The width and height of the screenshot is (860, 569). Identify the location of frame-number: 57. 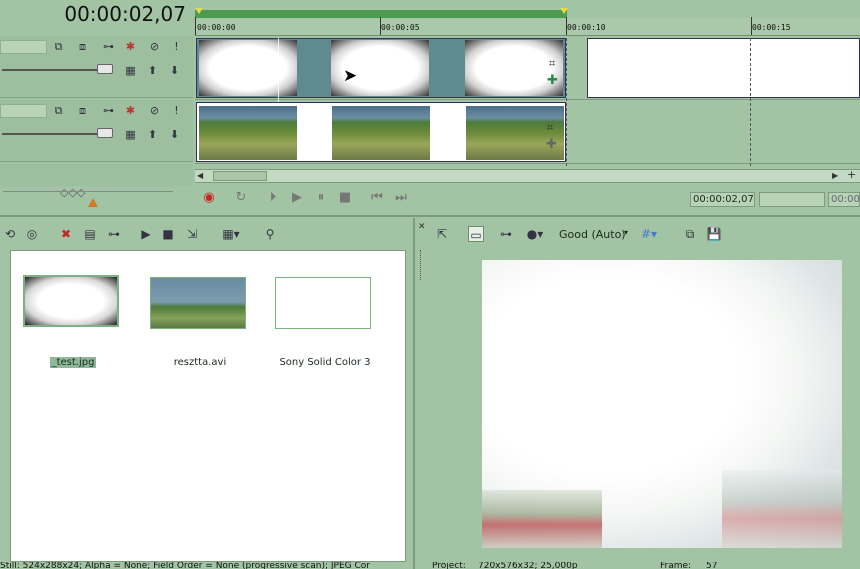
(712, 565).